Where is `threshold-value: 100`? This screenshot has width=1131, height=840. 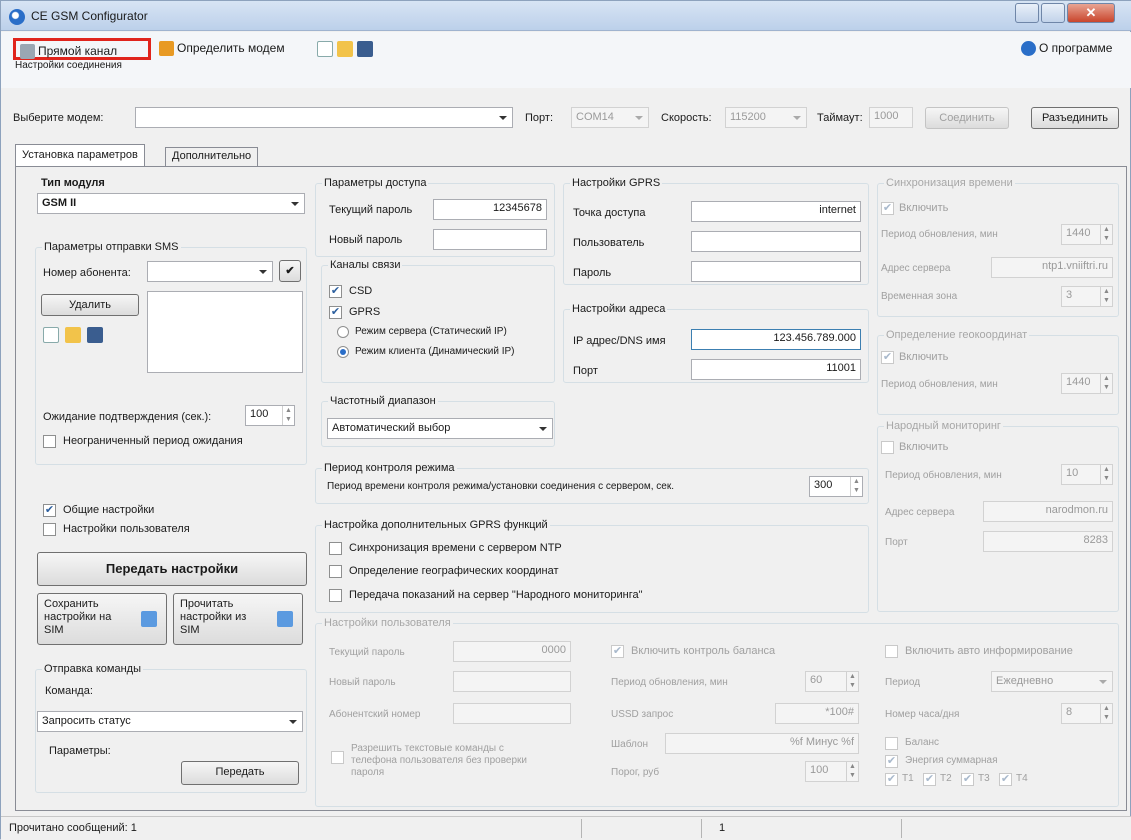
threshold-value: 100 is located at coordinates (819, 770).